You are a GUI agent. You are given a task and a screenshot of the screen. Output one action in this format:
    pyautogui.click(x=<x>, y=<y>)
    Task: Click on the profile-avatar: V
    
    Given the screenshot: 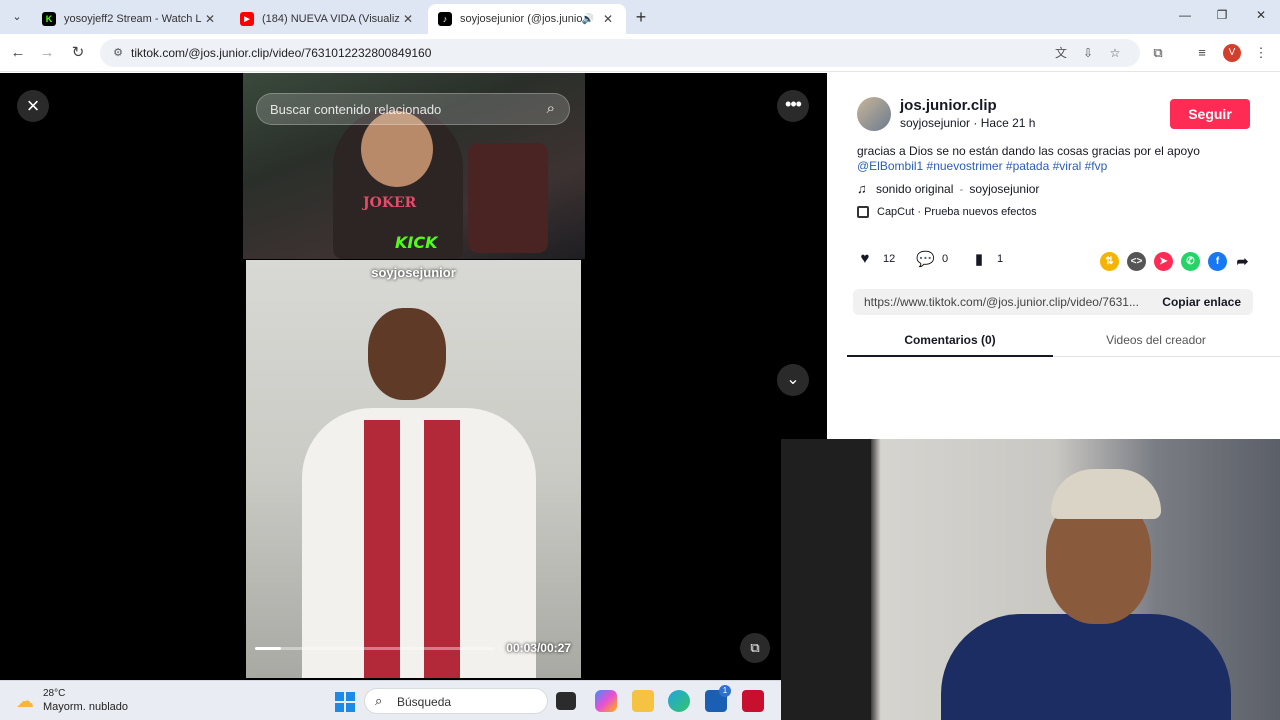 What is the action you would take?
    pyautogui.click(x=1232, y=53)
    